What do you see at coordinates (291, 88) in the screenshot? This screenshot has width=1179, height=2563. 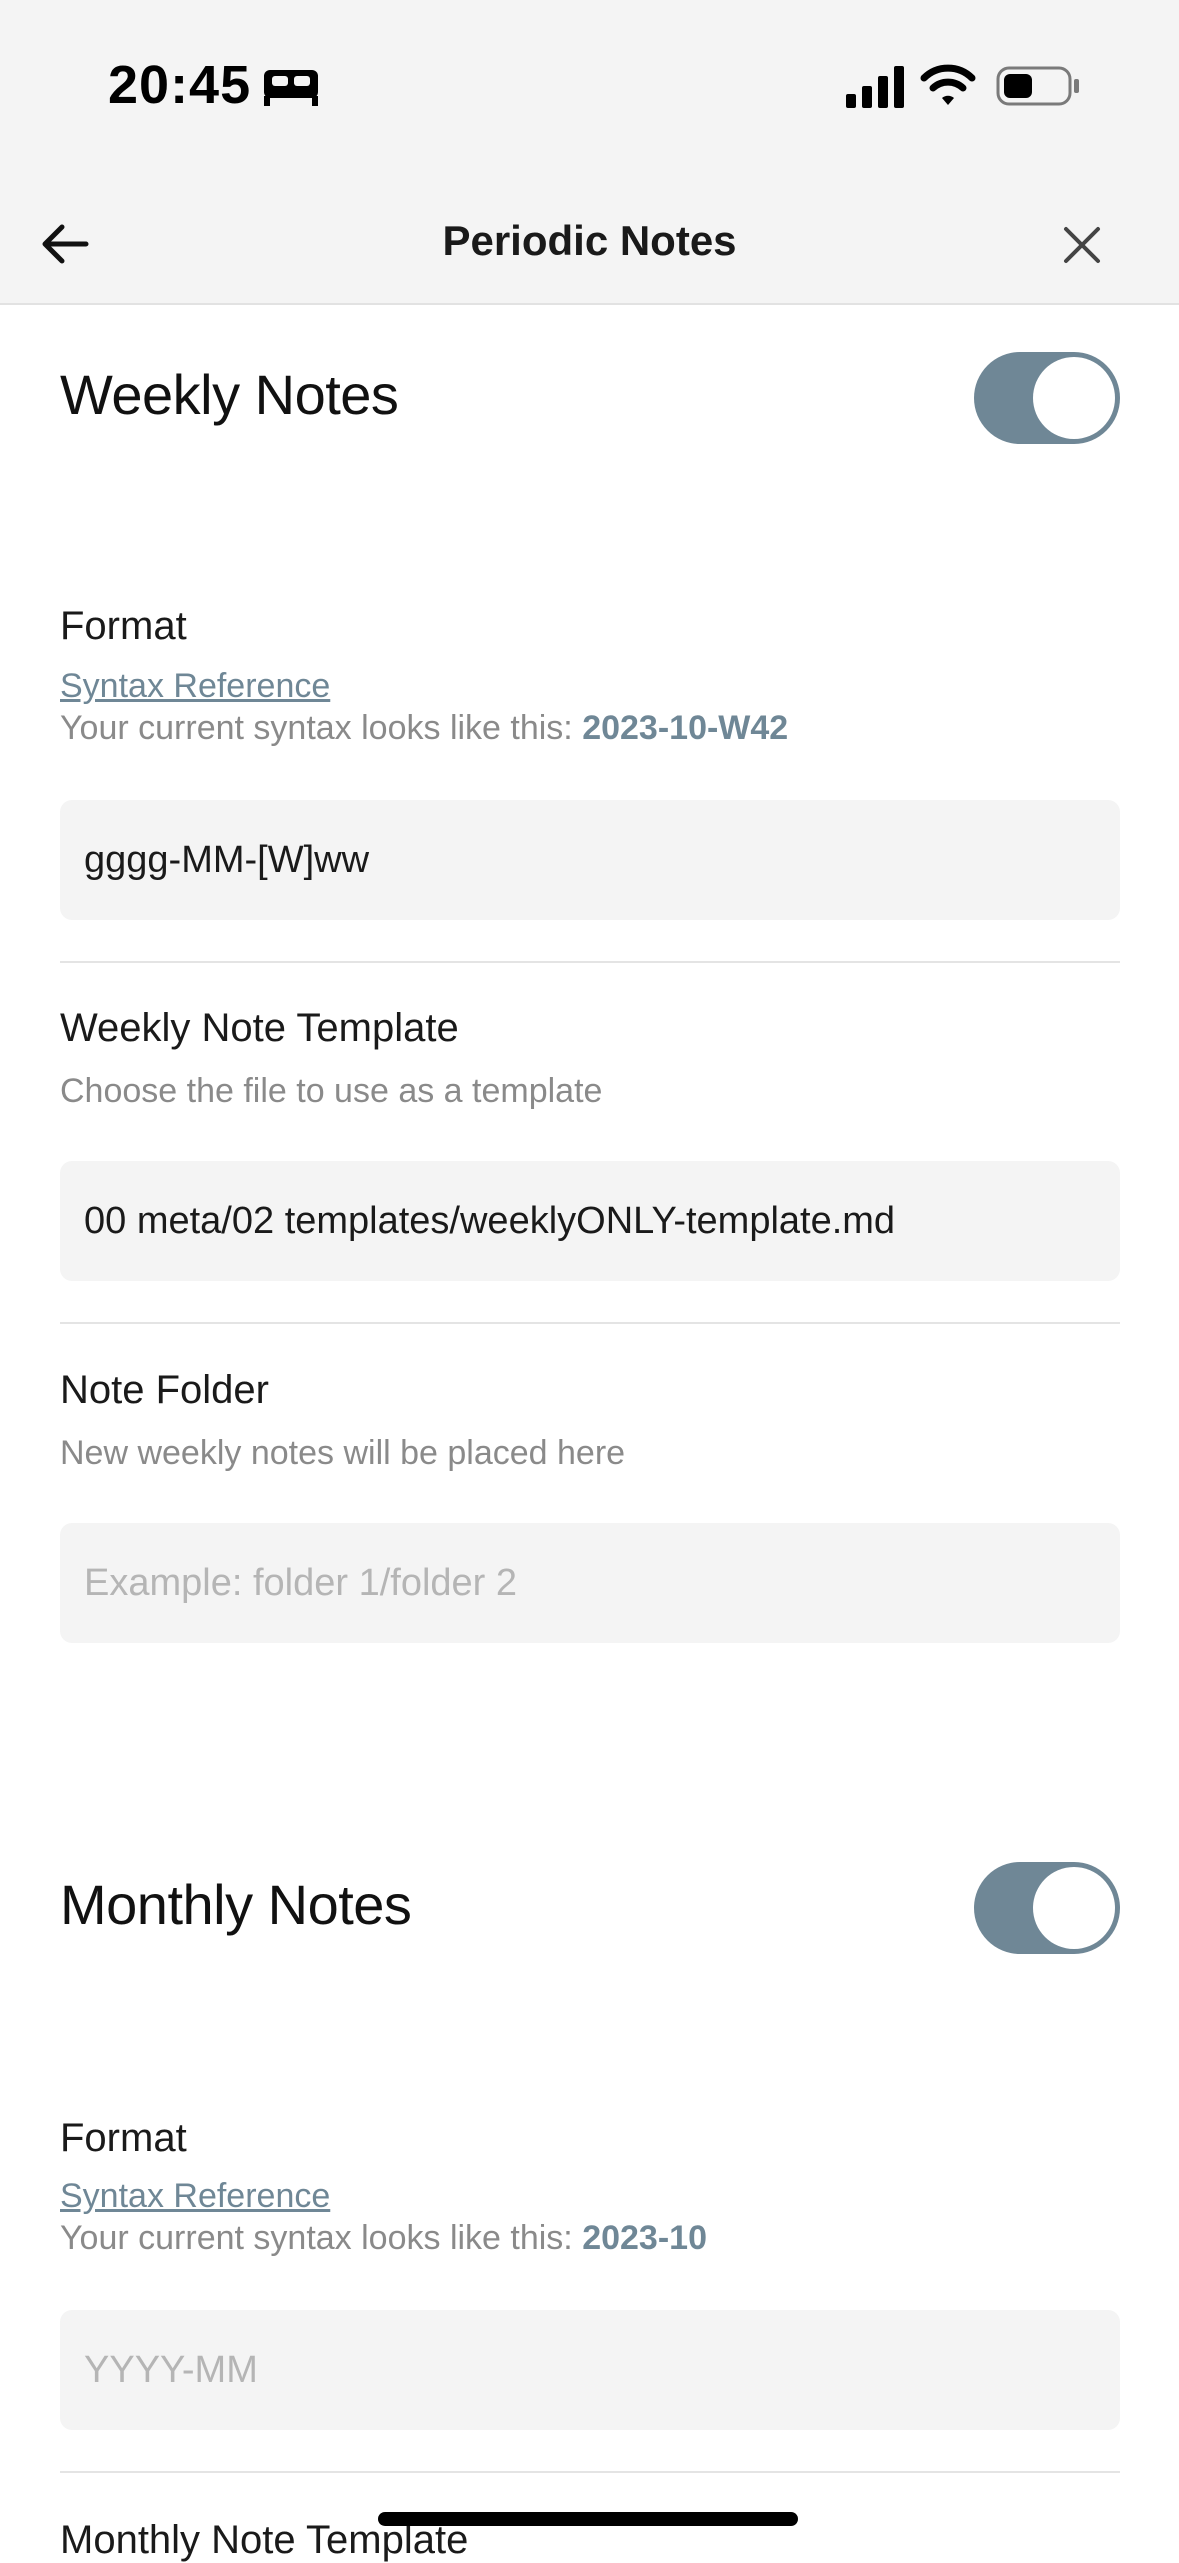 I see `bed-icon` at bounding box center [291, 88].